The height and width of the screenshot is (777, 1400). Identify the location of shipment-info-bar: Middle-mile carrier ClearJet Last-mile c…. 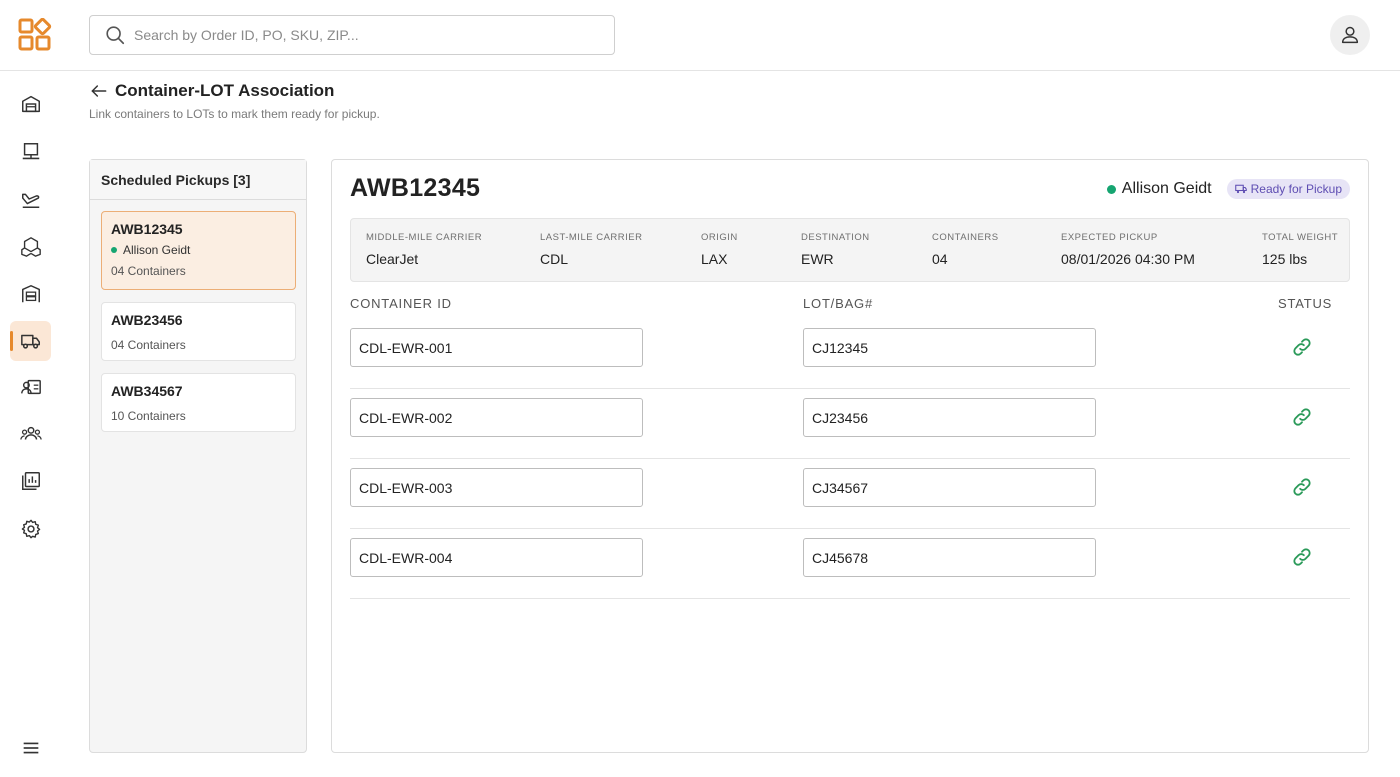
(850, 250).